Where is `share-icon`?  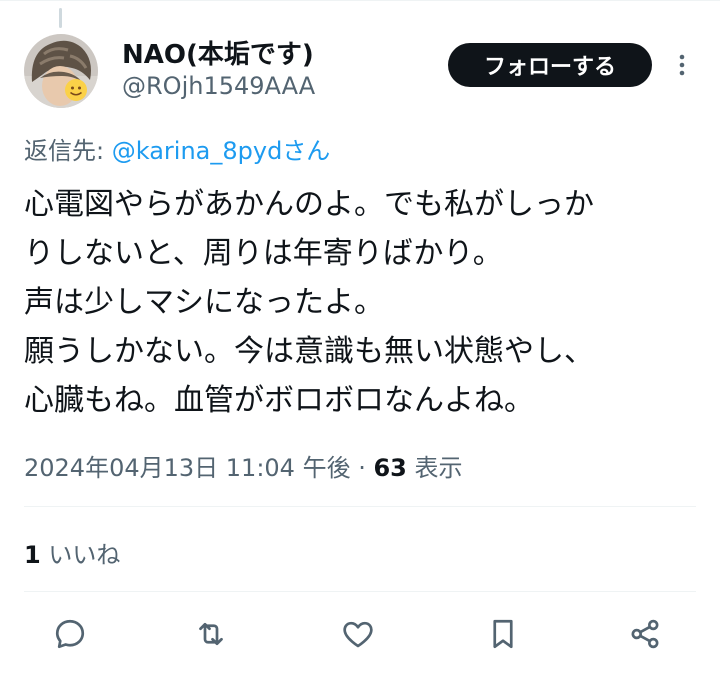 share-icon is located at coordinates (645, 634).